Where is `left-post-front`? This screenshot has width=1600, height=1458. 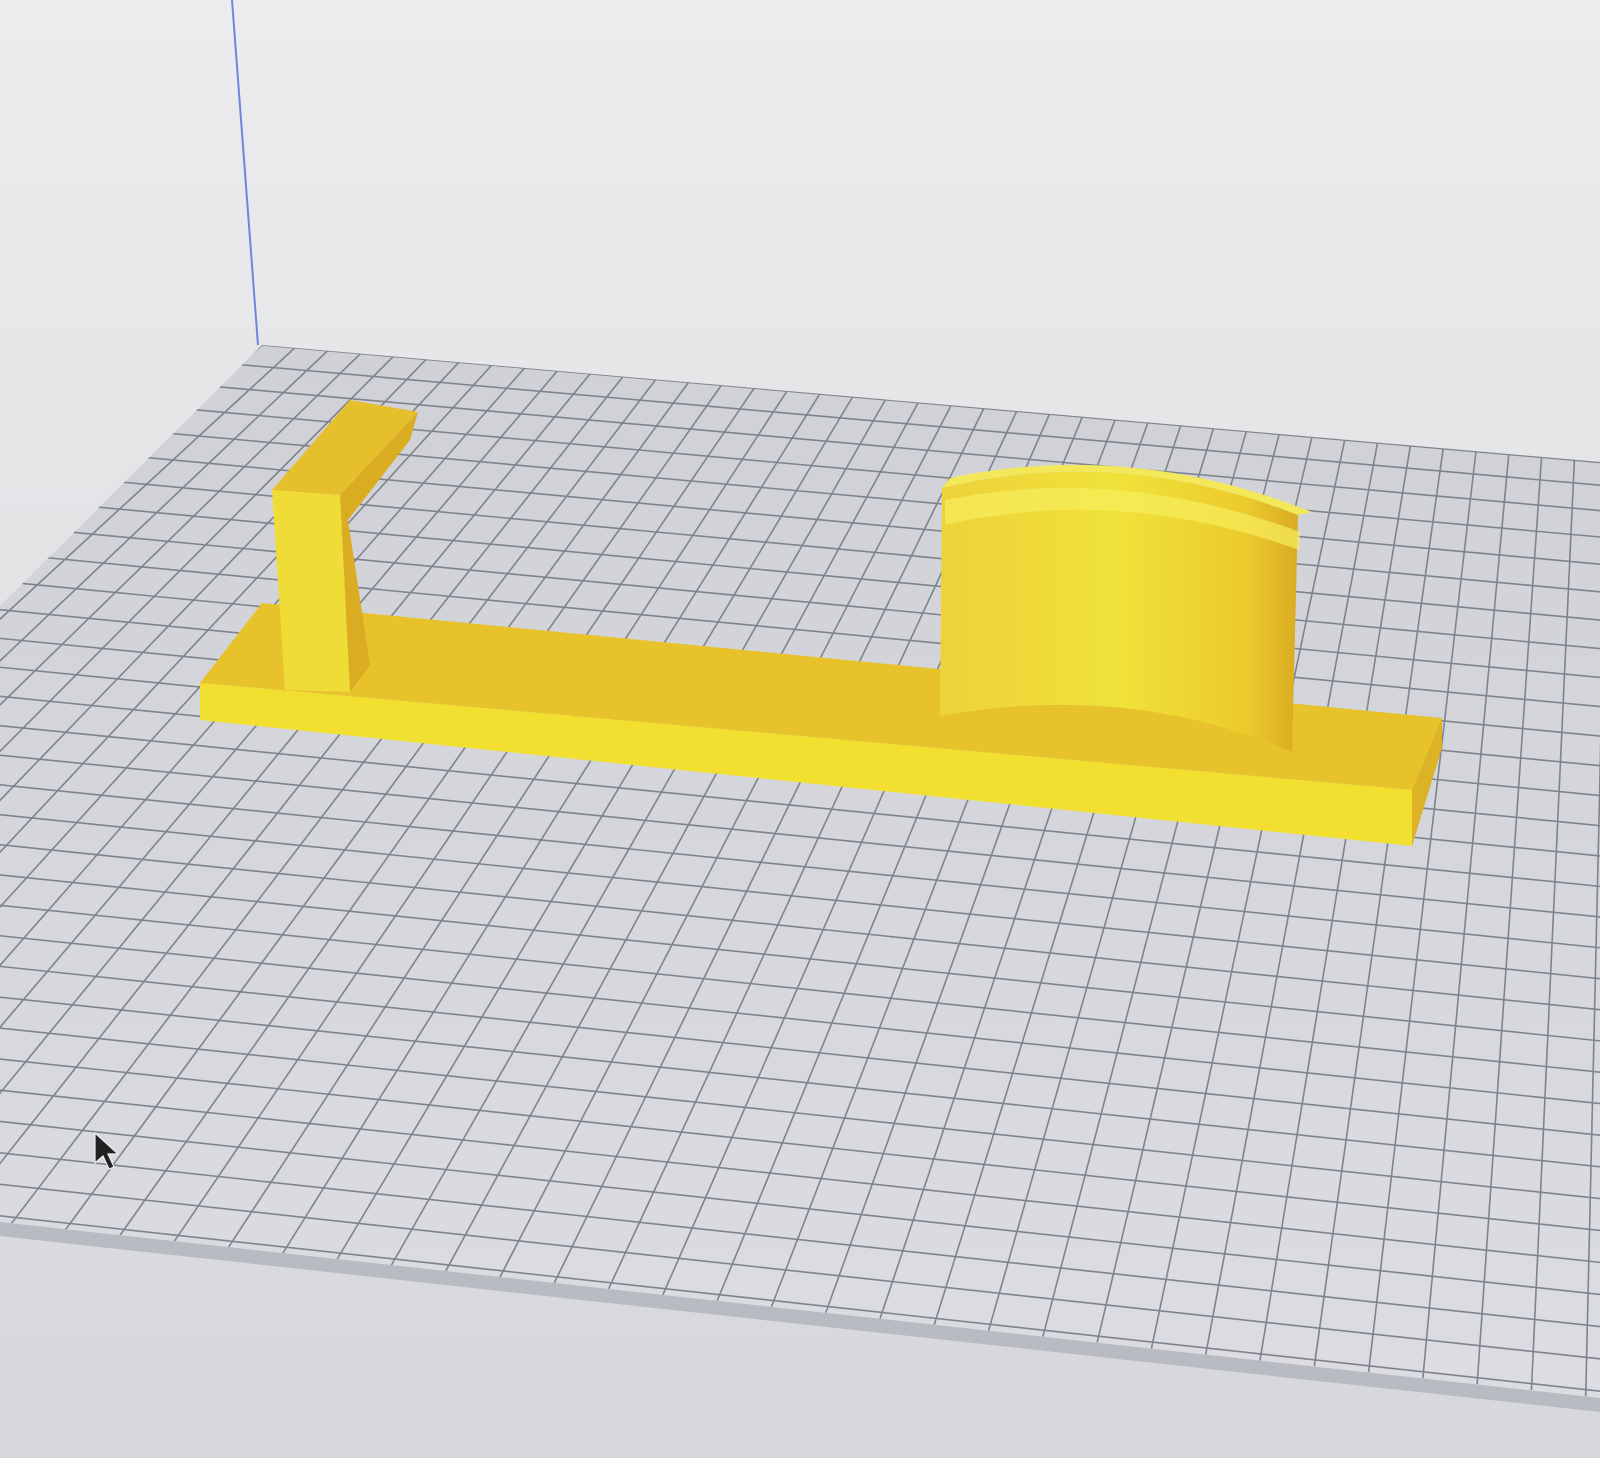
left-post-front is located at coordinates (311, 591).